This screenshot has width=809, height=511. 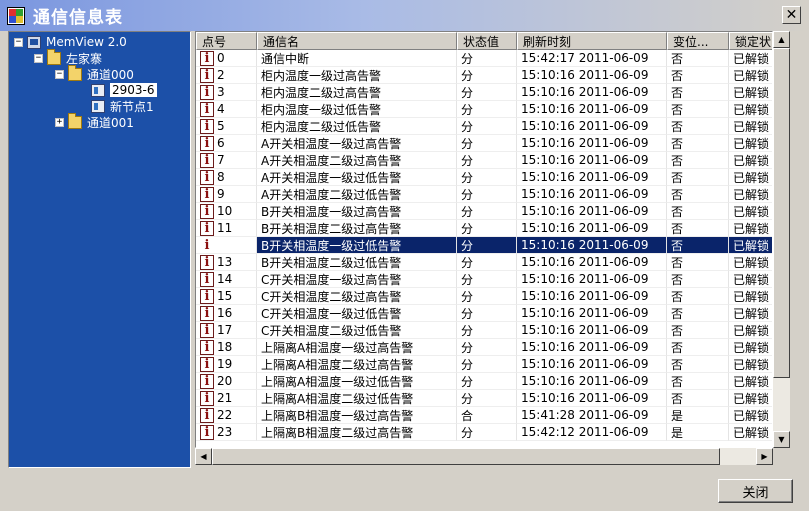 What do you see at coordinates (337, 347) in the screenshot?
I see `cell-text: 上隔离A相温度一级过高告警` at bounding box center [337, 347].